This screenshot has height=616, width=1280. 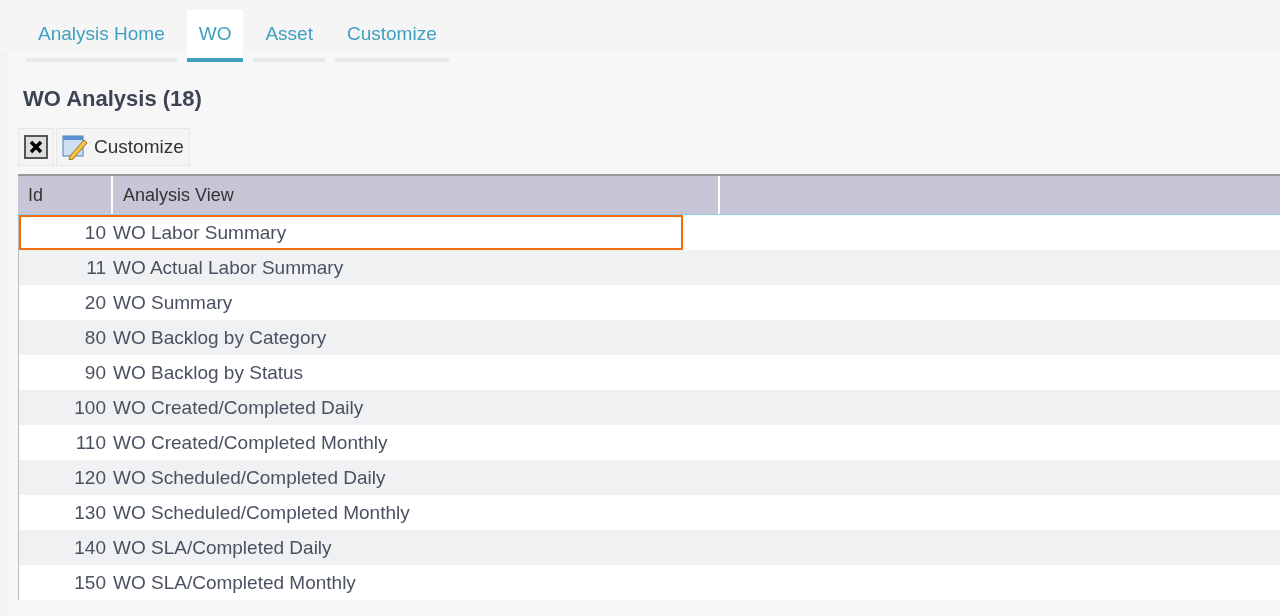 I want to click on table-cell-text: 150, so click(x=90, y=583).